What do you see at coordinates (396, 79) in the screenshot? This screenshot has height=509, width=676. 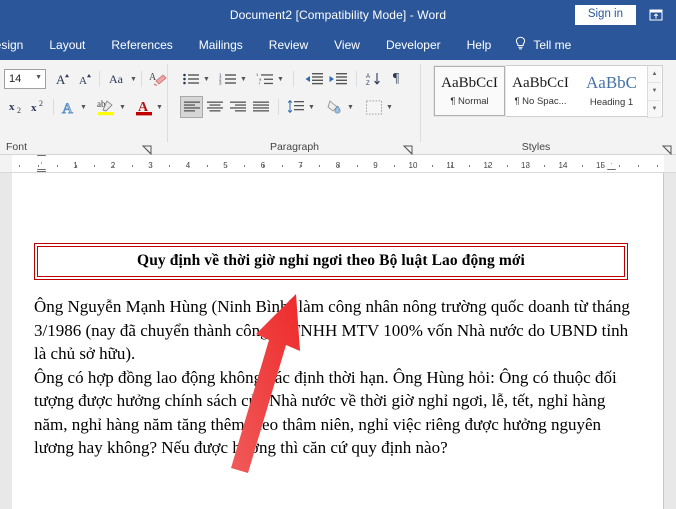 I see `show-formatting-marks-button: ¶` at bounding box center [396, 79].